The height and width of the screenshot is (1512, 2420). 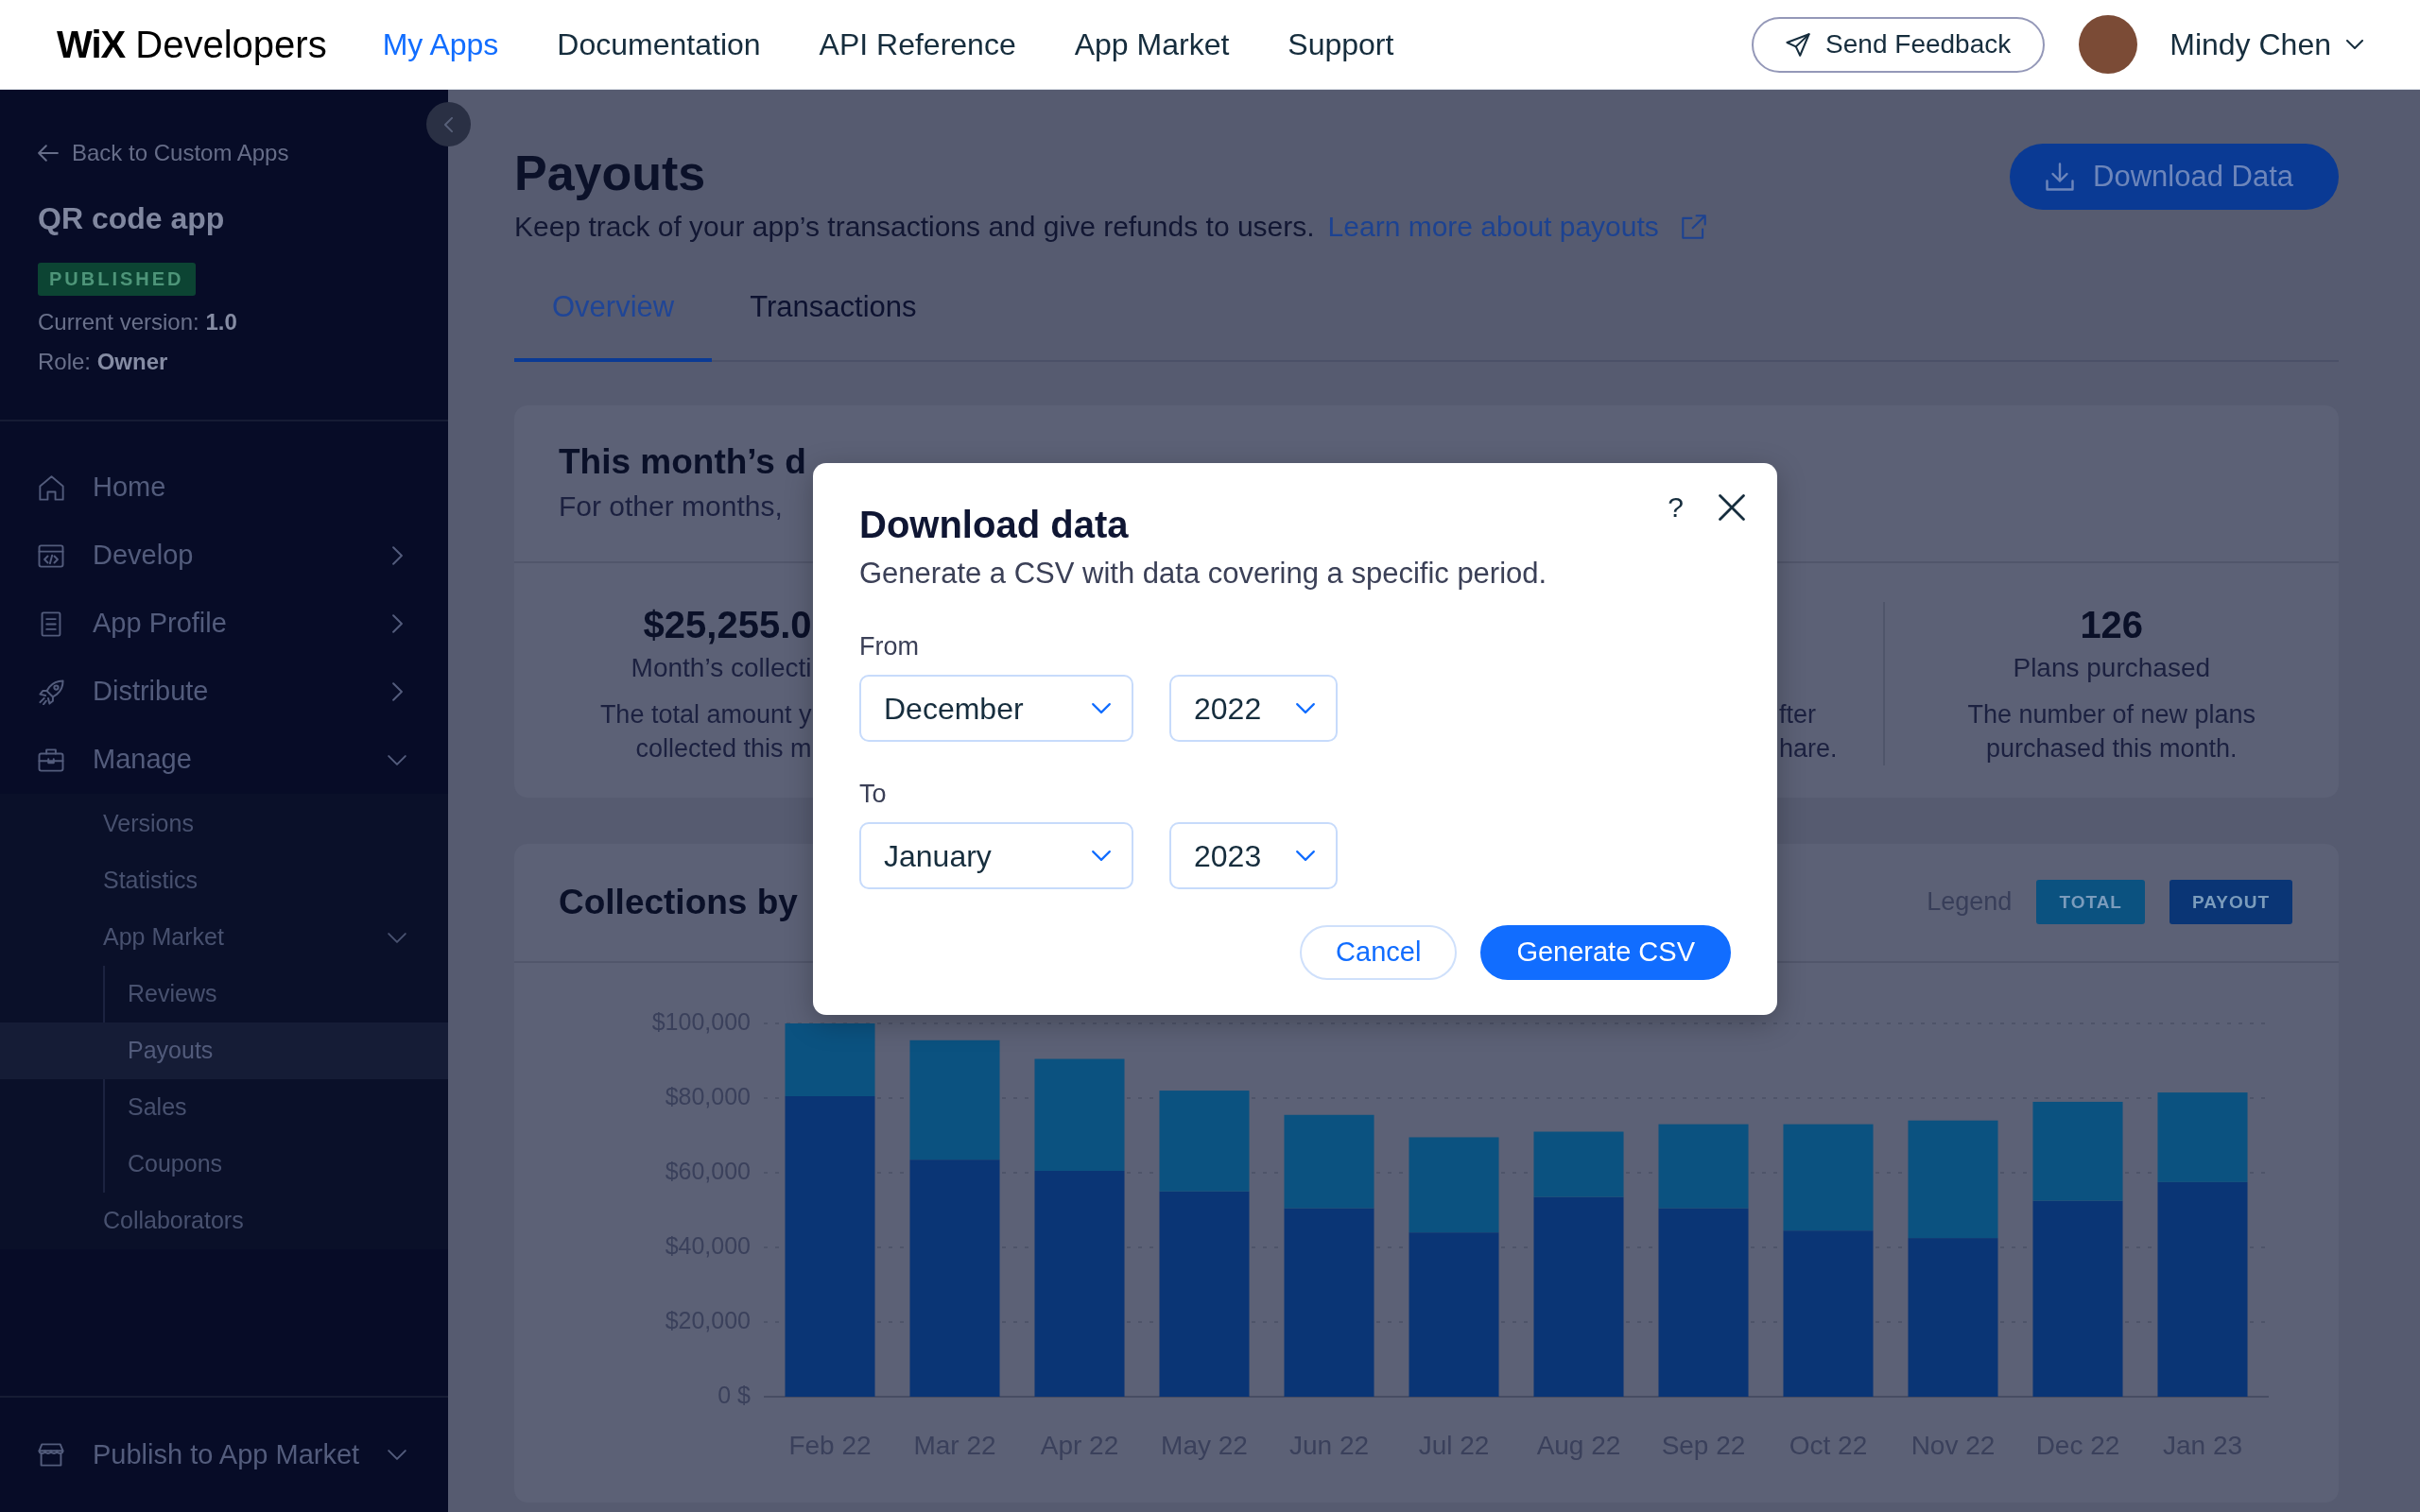 What do you see at coordinates (224, 1050) in the screenshot?
I see `sidebar-subitem: Payouts` at bounding box center [224, 1050].